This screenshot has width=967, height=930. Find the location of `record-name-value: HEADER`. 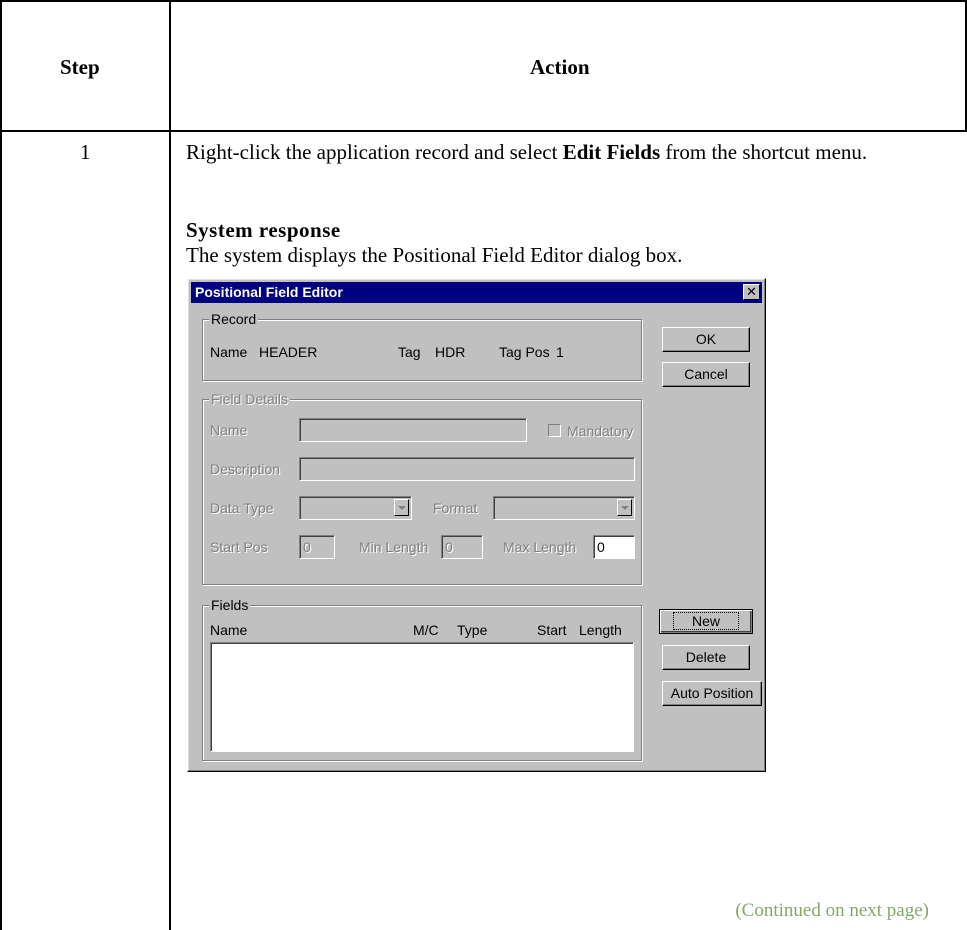

record-name-value: HEADER is located at coordinates (288, 352).